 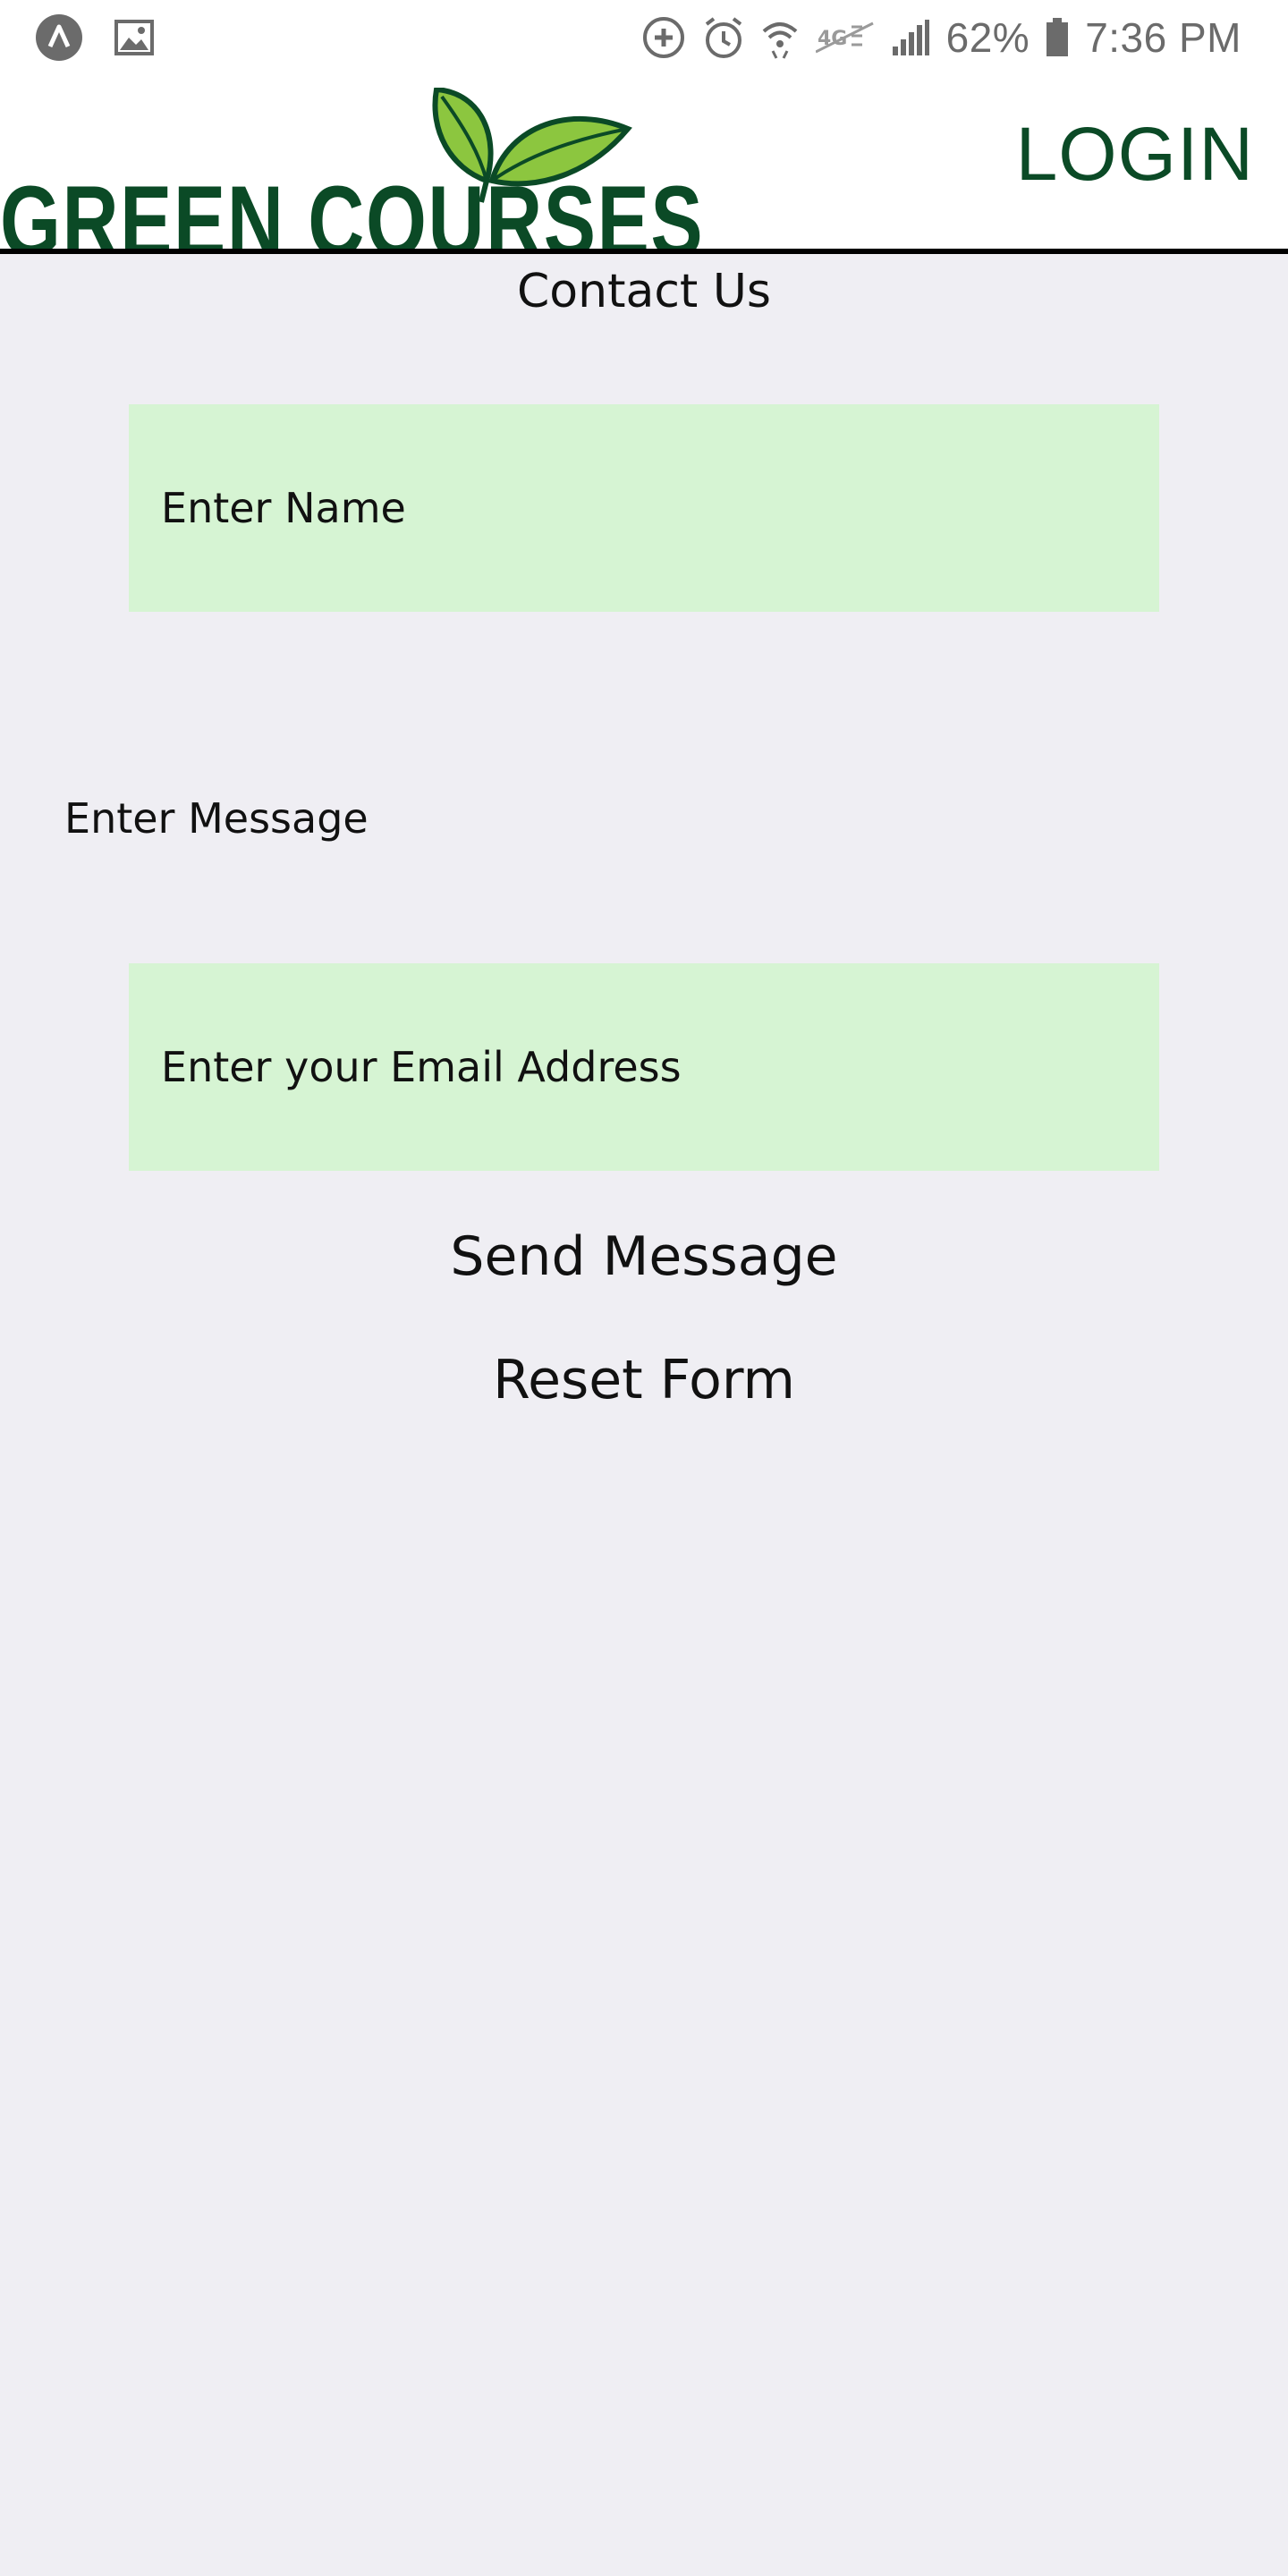 What do you see at coordinates (1135, 154) in the screenshot?
I see `login-link: LOGIN` at bounding box center [1135, 154].